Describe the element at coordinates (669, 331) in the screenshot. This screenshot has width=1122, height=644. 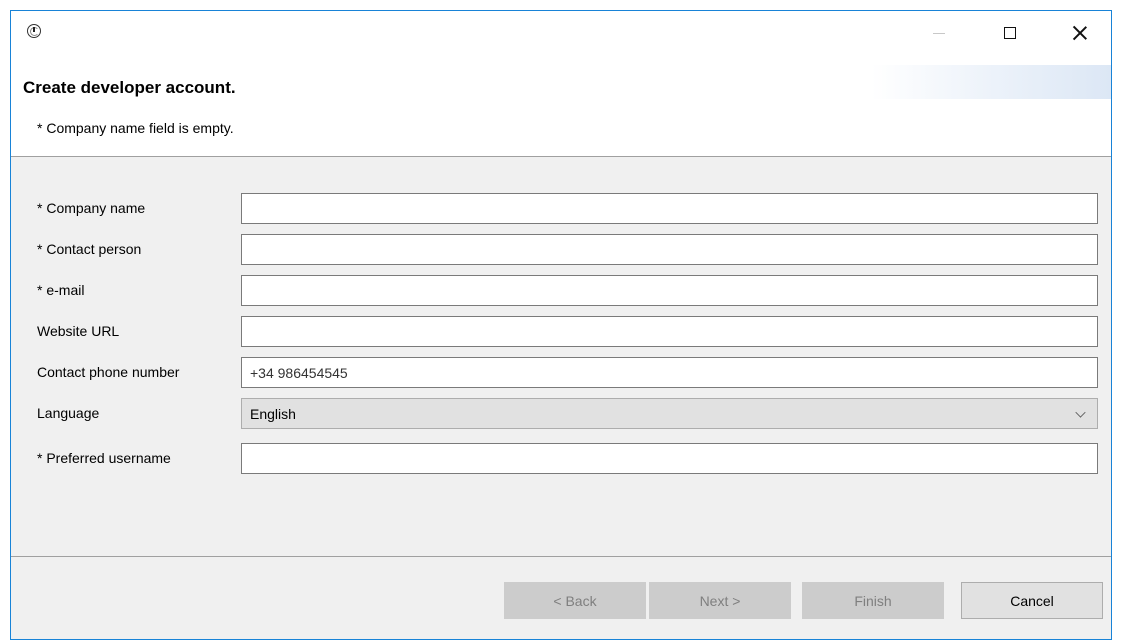
I see `website-url-field` at that location.